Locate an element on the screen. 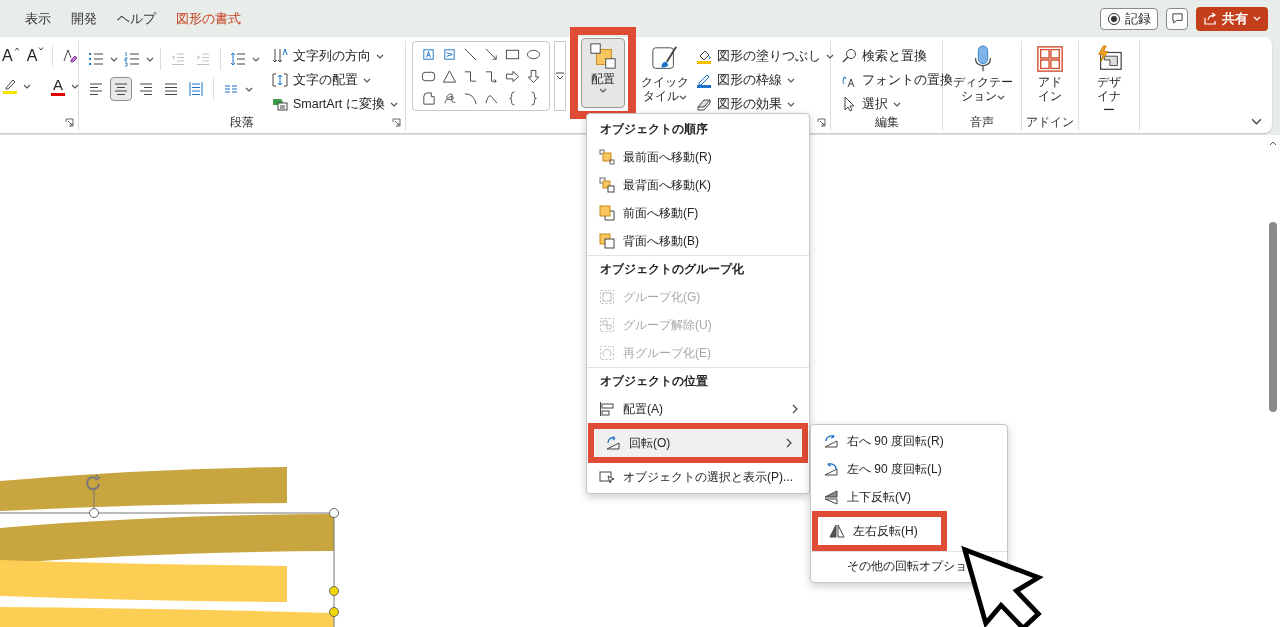 The height and width of the screenshot is (627, 1280). flip-vertical-icon is located at coordinates (831, 497).